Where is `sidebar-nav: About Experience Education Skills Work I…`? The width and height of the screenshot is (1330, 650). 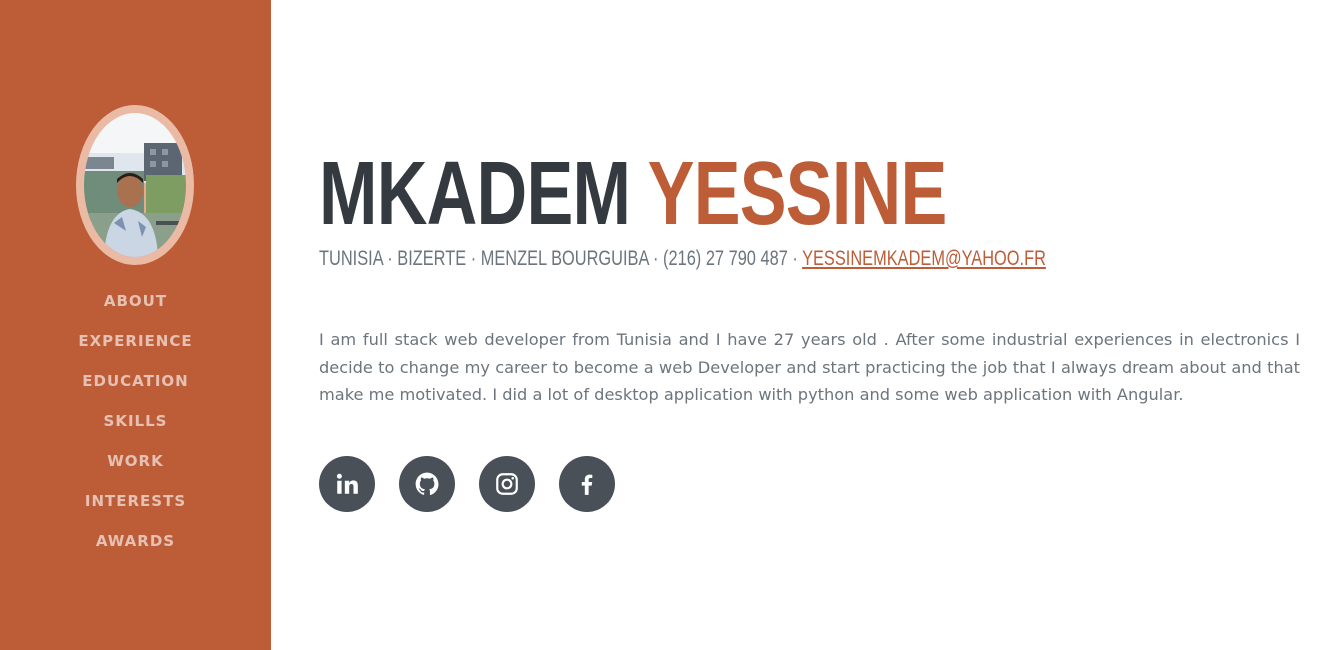
sidebar-nav: About Experience Education Skills Work I… is located at coordinates (135, 421).